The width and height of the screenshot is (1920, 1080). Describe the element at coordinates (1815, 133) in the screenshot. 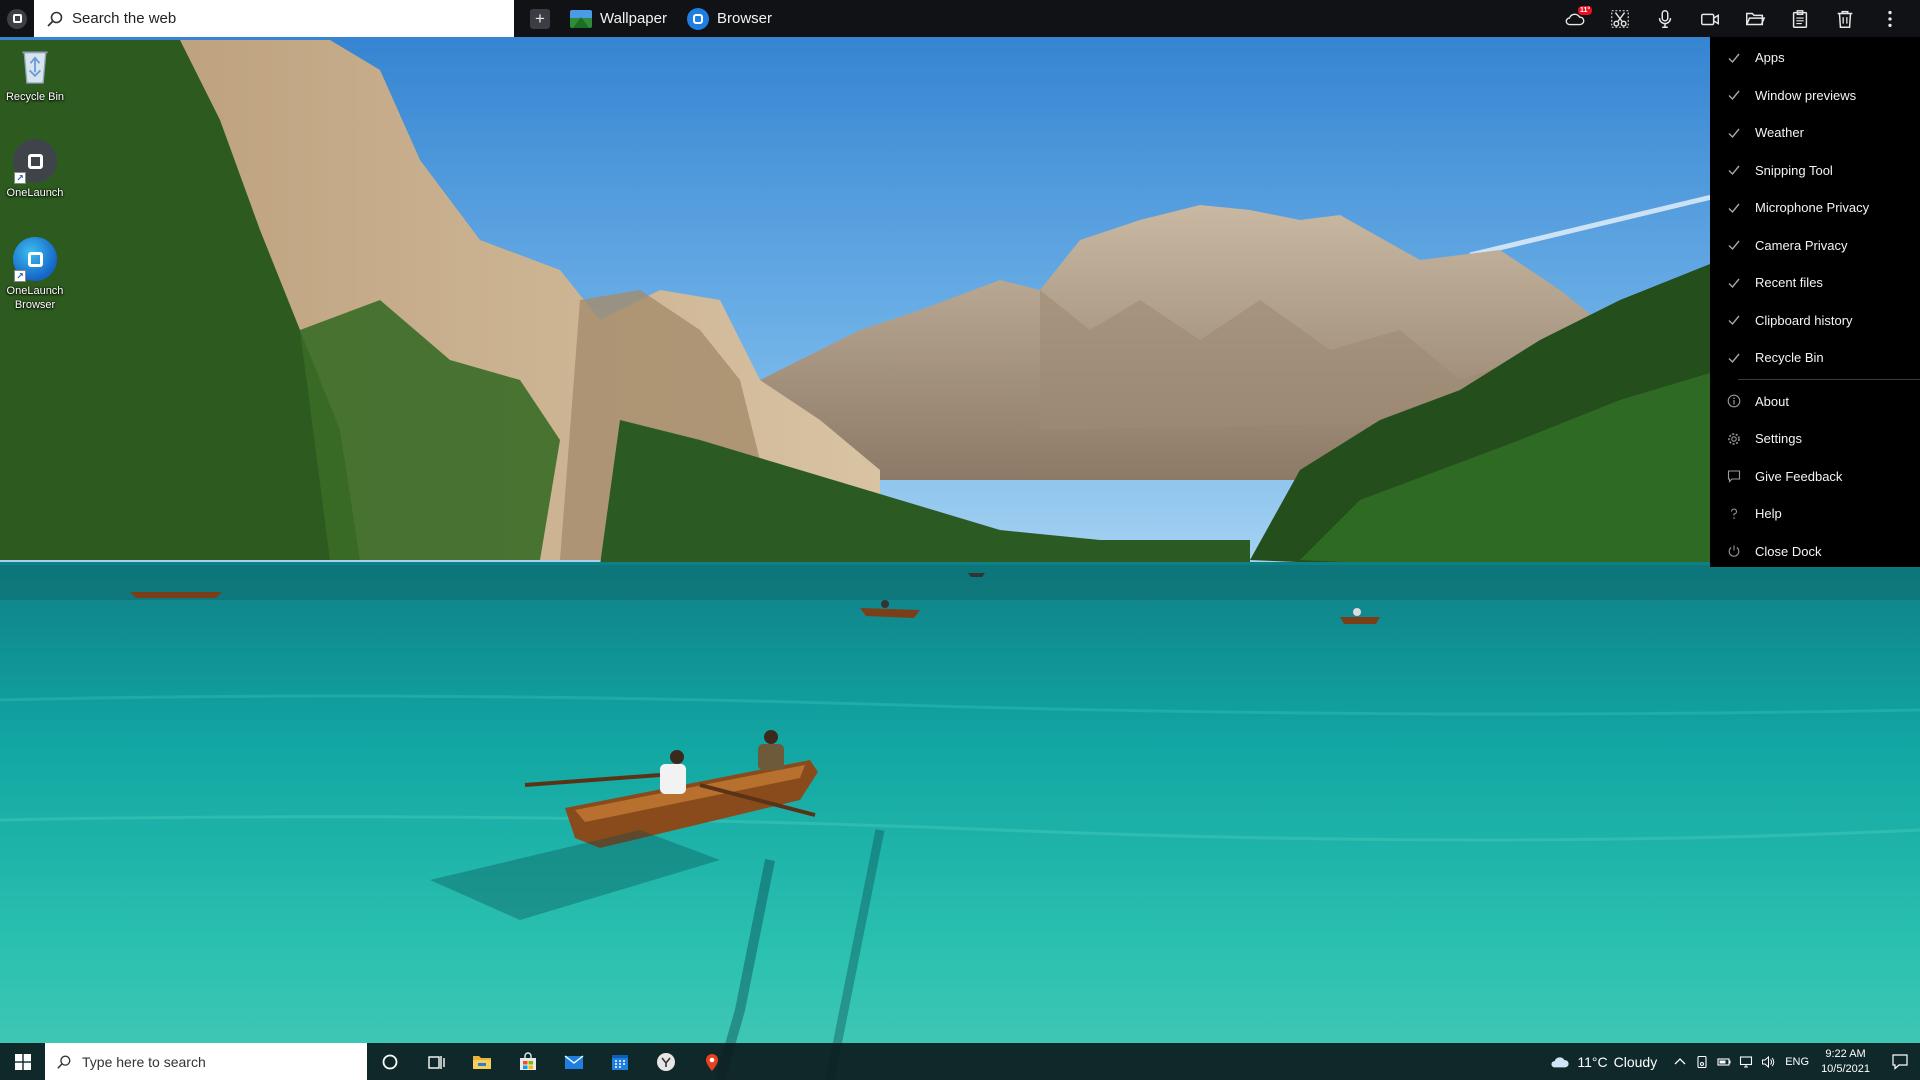

I see `menu-item-weather: Weather` at that location.